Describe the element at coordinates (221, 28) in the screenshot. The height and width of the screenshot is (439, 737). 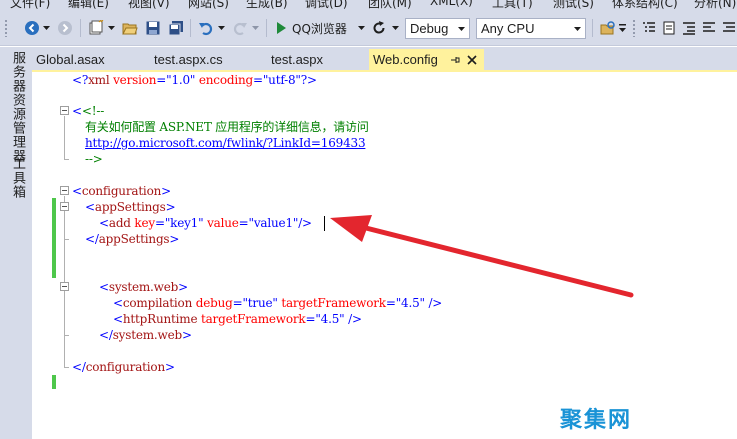
I see `undo-dropdown-icon` at that location.